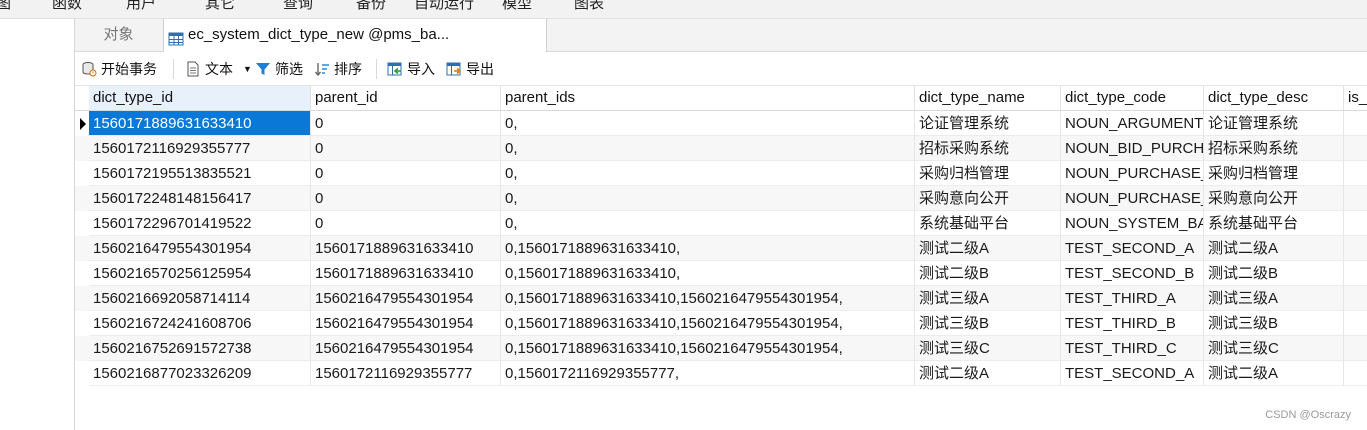 The image size is (1367, 430). I want to click on table-cell: TEST_THIRD_B, so click(1132, 323).